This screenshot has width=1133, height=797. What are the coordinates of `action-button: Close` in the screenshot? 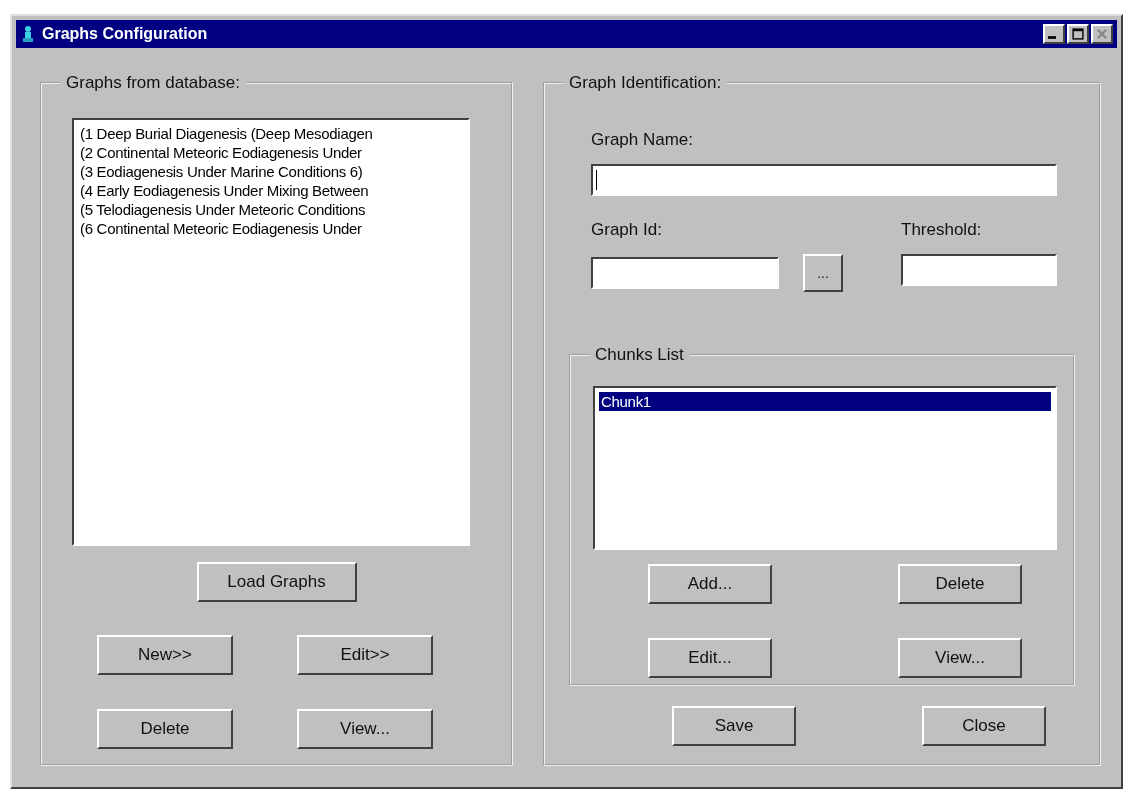 It's located at (984, 726).